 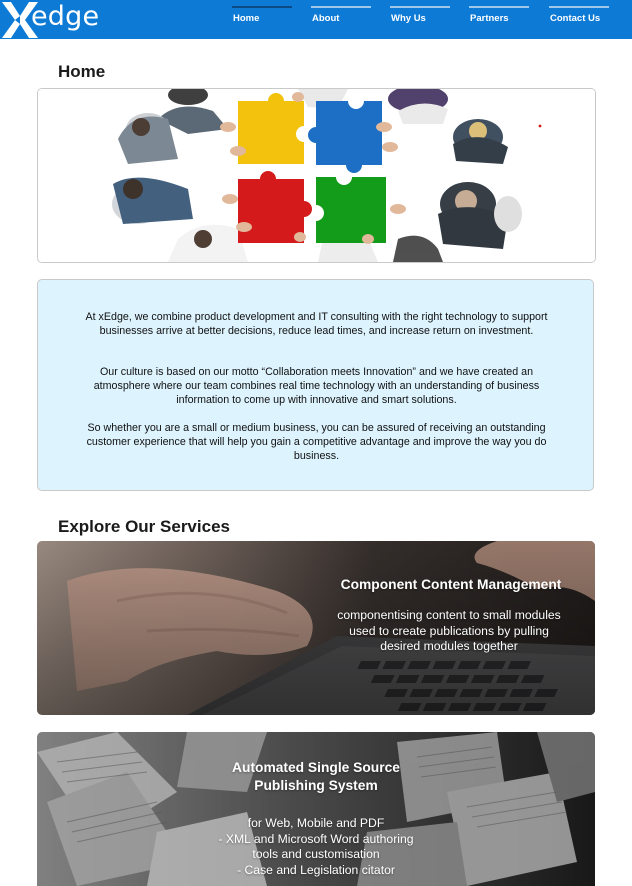 What do you see at coordinates (316, 869) in the screenshot?
I see `service-card-description-line: - Case and Legislation citator` at bounding box center [316, 869].